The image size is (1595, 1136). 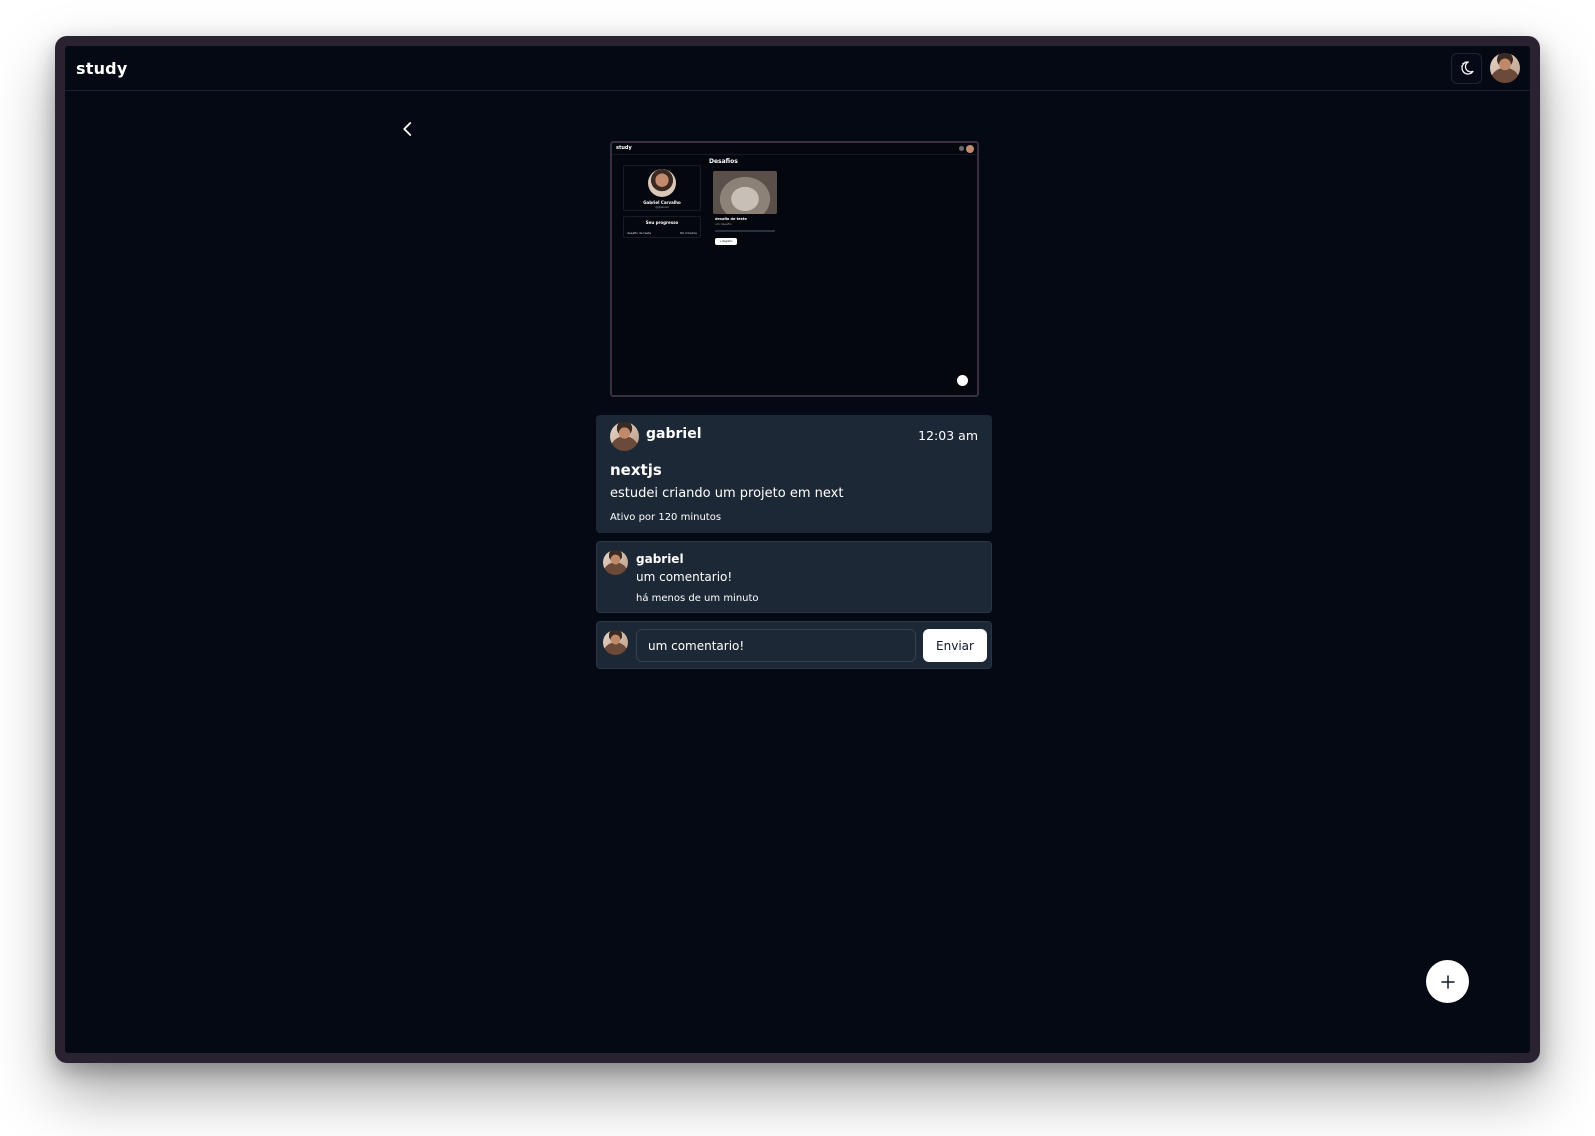 I want to click on preview-challenge-title: desafio de teste, so click(x=731, y=219).